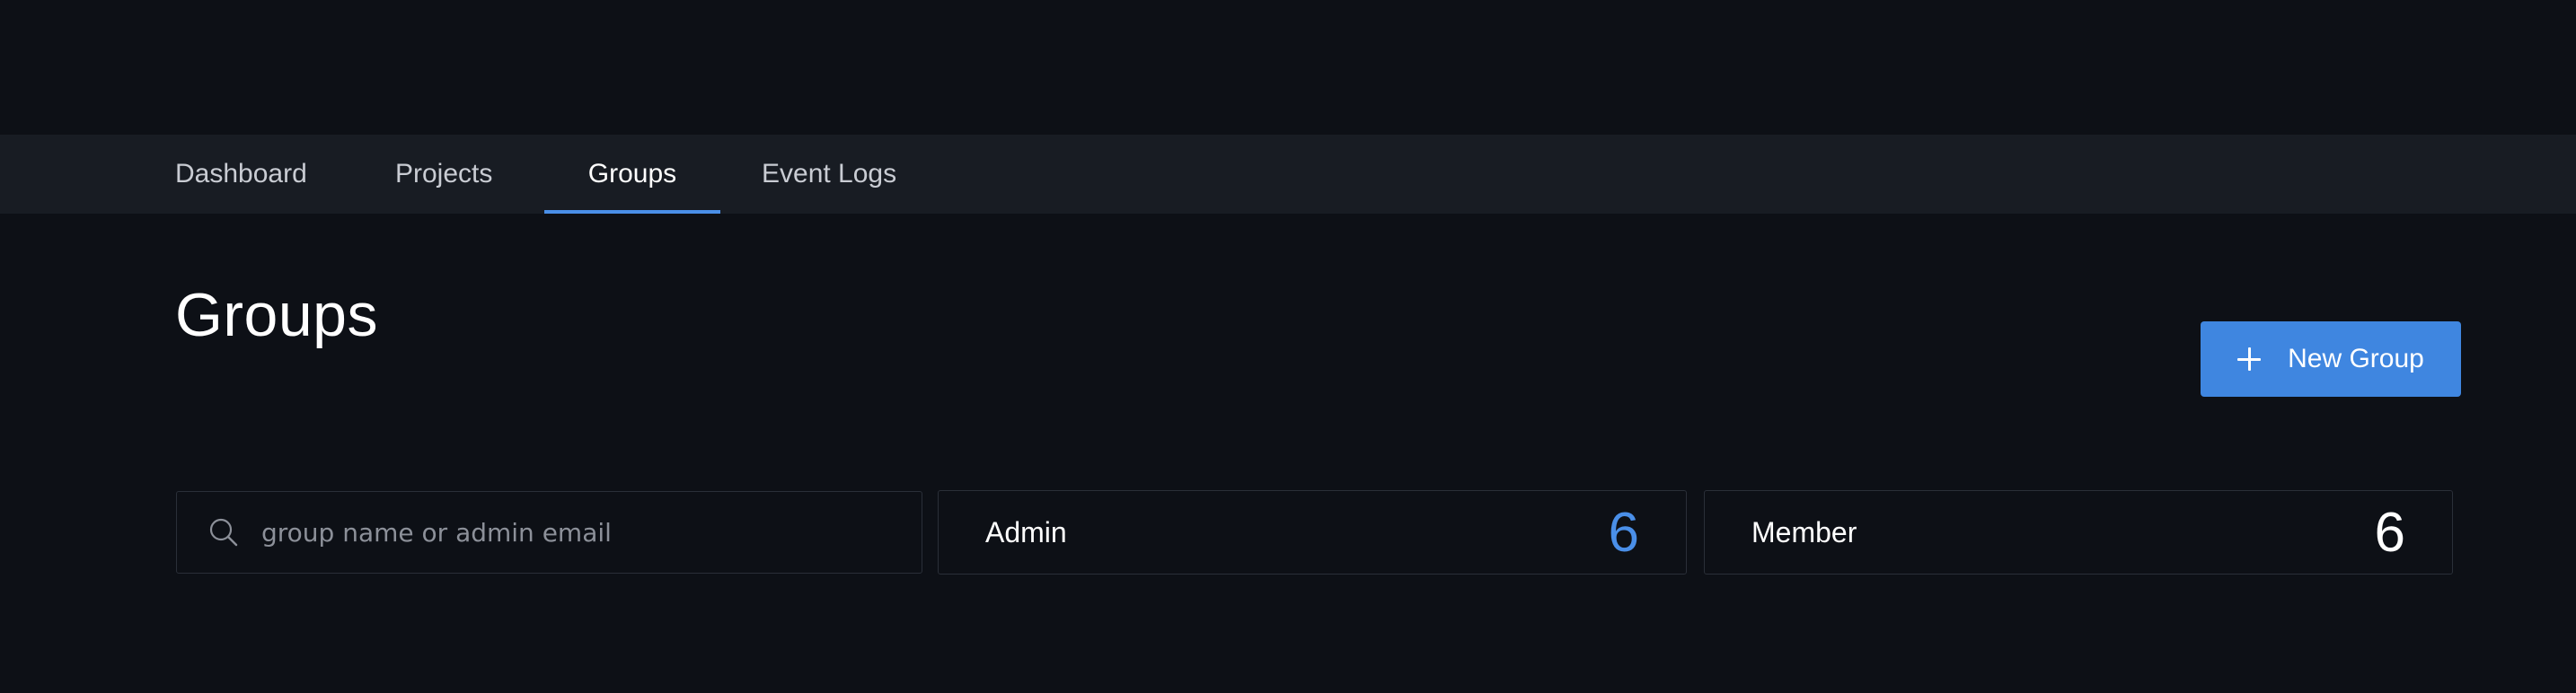 Image resolution: width=2576 pixels, height=693 pixels. I want to click on search-input, so click(591, 532).